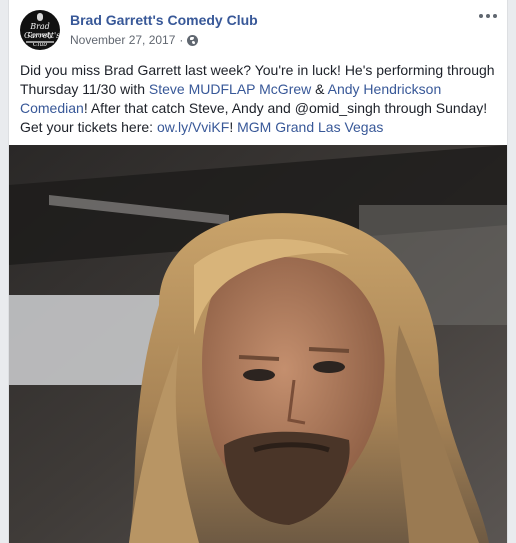 The width and height of the screenshot is (516, 543). I want to click on avatar-logo-underline, so click(40, 42).